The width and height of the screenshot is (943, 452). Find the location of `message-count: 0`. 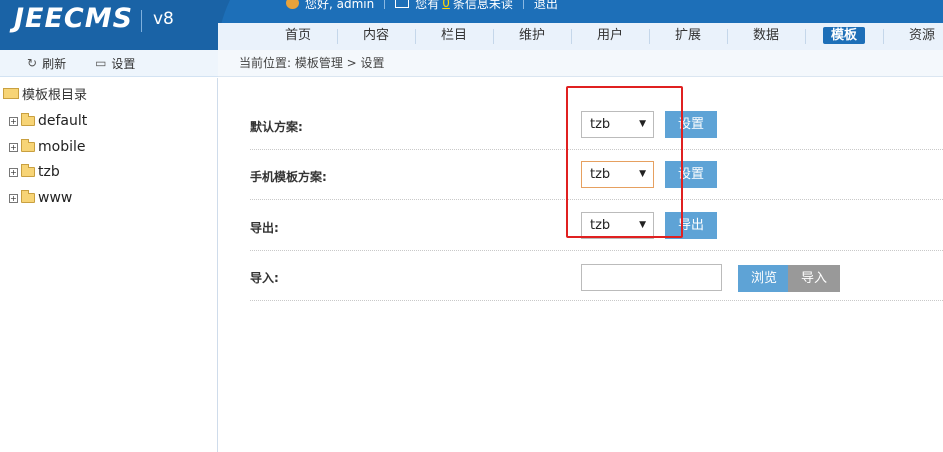

message-count: 0 is located at coordinates (446, 5).